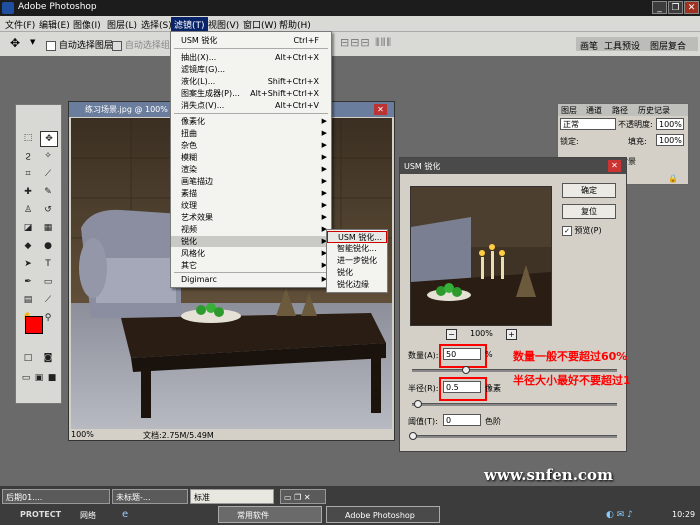 The width and height of the screenshot is (700, 525). What do you see at coordinates (270, 514) in the screenshot?
I see `task-common-software: 常用软件` at bounding box center [270, 514].